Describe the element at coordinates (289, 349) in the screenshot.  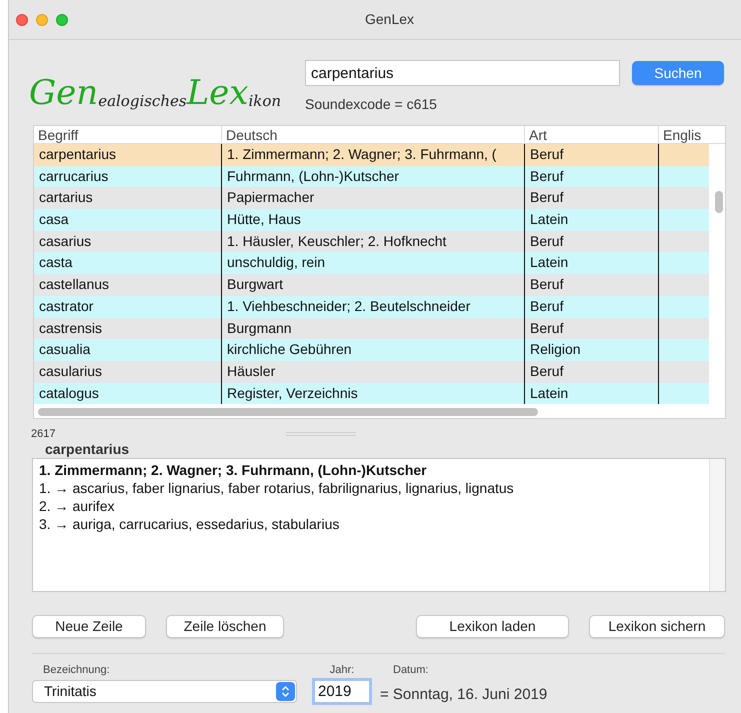
I see `table-cell: kirchliche Gebühren` at that location.